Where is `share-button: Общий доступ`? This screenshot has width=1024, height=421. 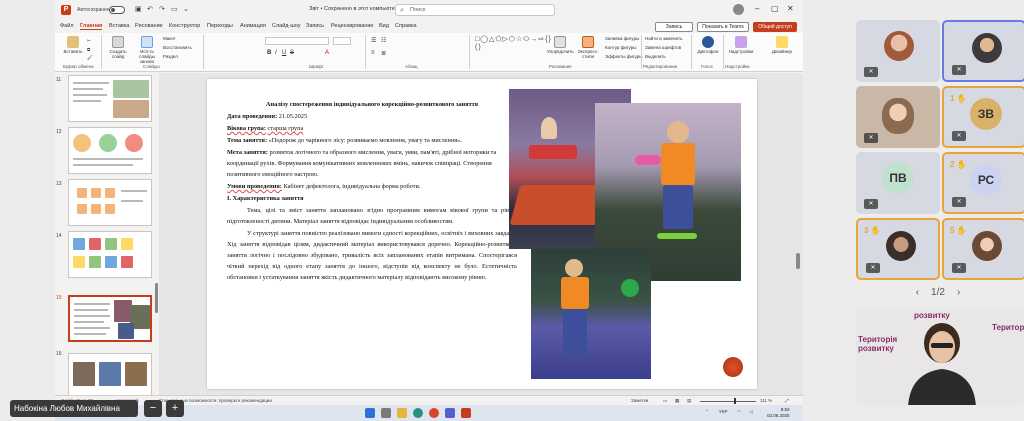 share-button: Общий доступ is located at coordinates (775, 27).